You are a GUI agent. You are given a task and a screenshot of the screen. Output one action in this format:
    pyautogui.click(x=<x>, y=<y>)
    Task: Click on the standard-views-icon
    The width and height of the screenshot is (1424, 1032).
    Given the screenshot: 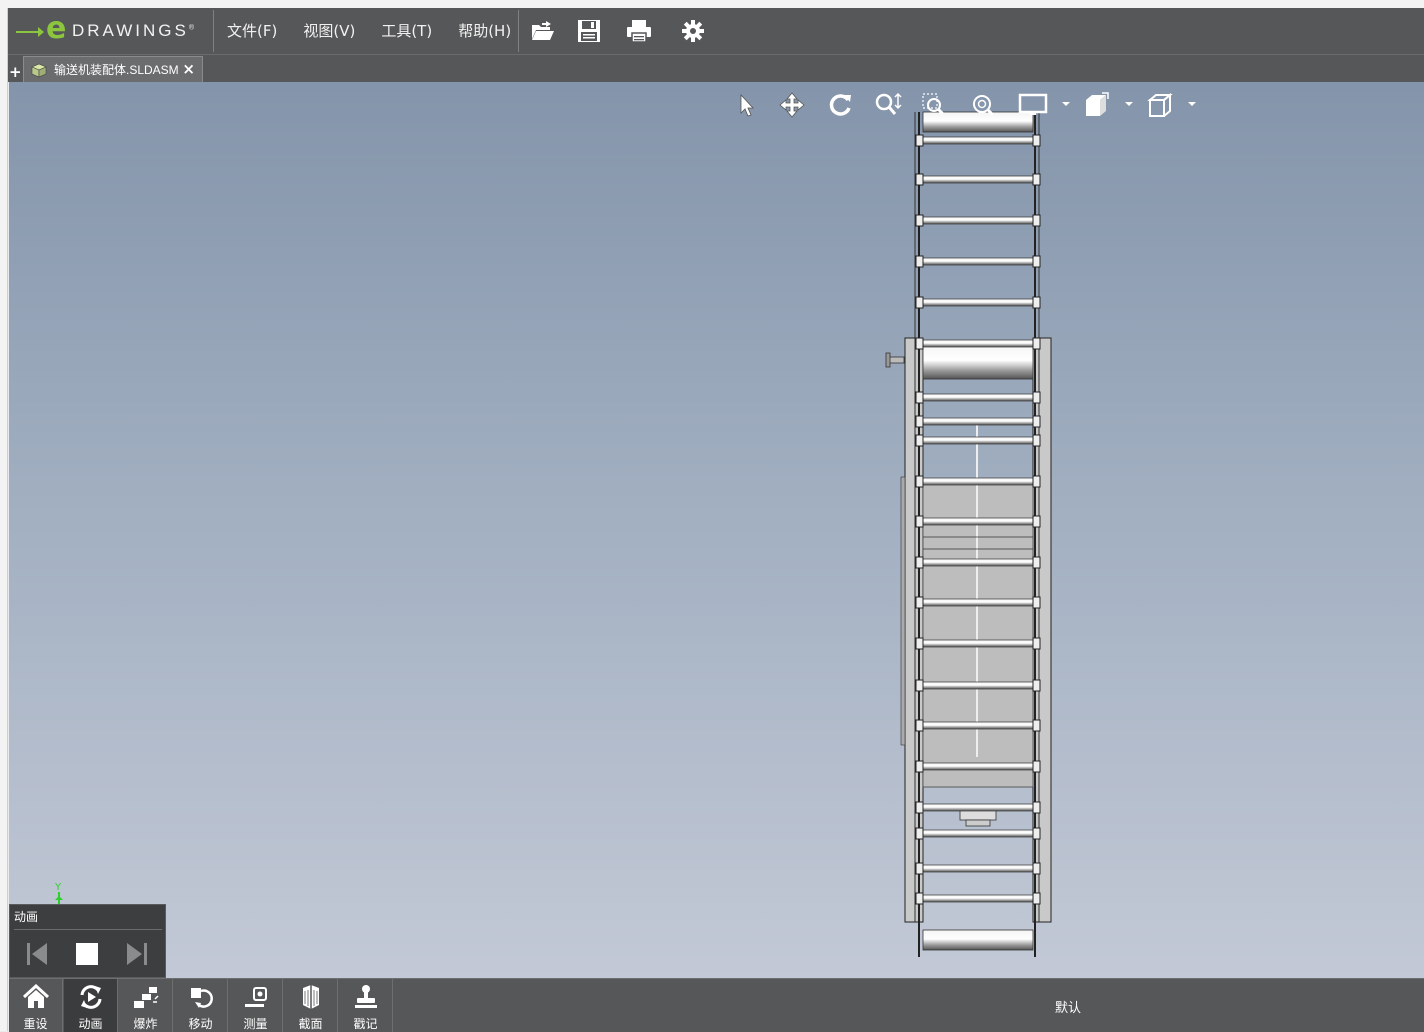 What is the action you would take?
    pyautogui.click(x=1160, y=104)
    